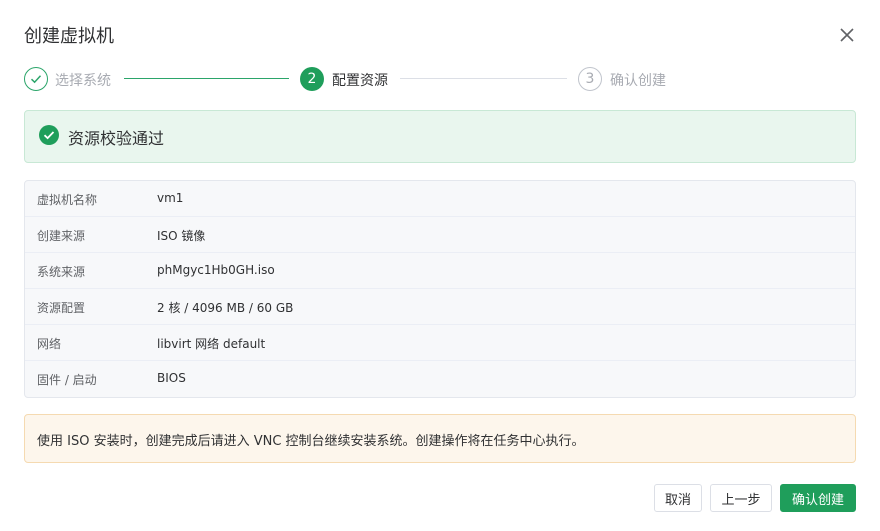 The height and width of the screenshot is (531, 880). What do you see at coordinates (440, 343) in the screenshot?
I see `summary-row: 网络 libvirt 网络 default` at bounding box center [440, 343].